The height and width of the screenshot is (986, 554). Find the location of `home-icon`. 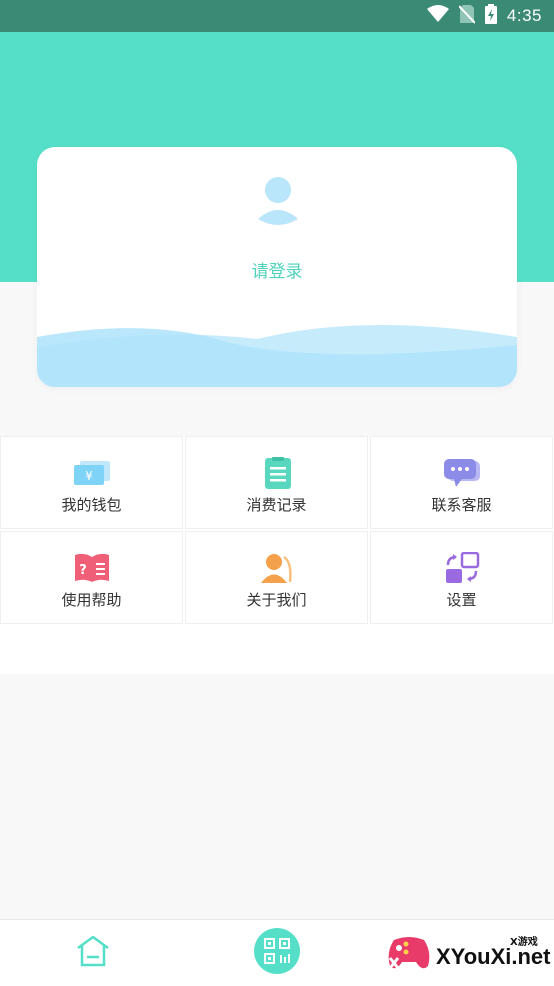

home-icon is located at coordinates (93, 951).